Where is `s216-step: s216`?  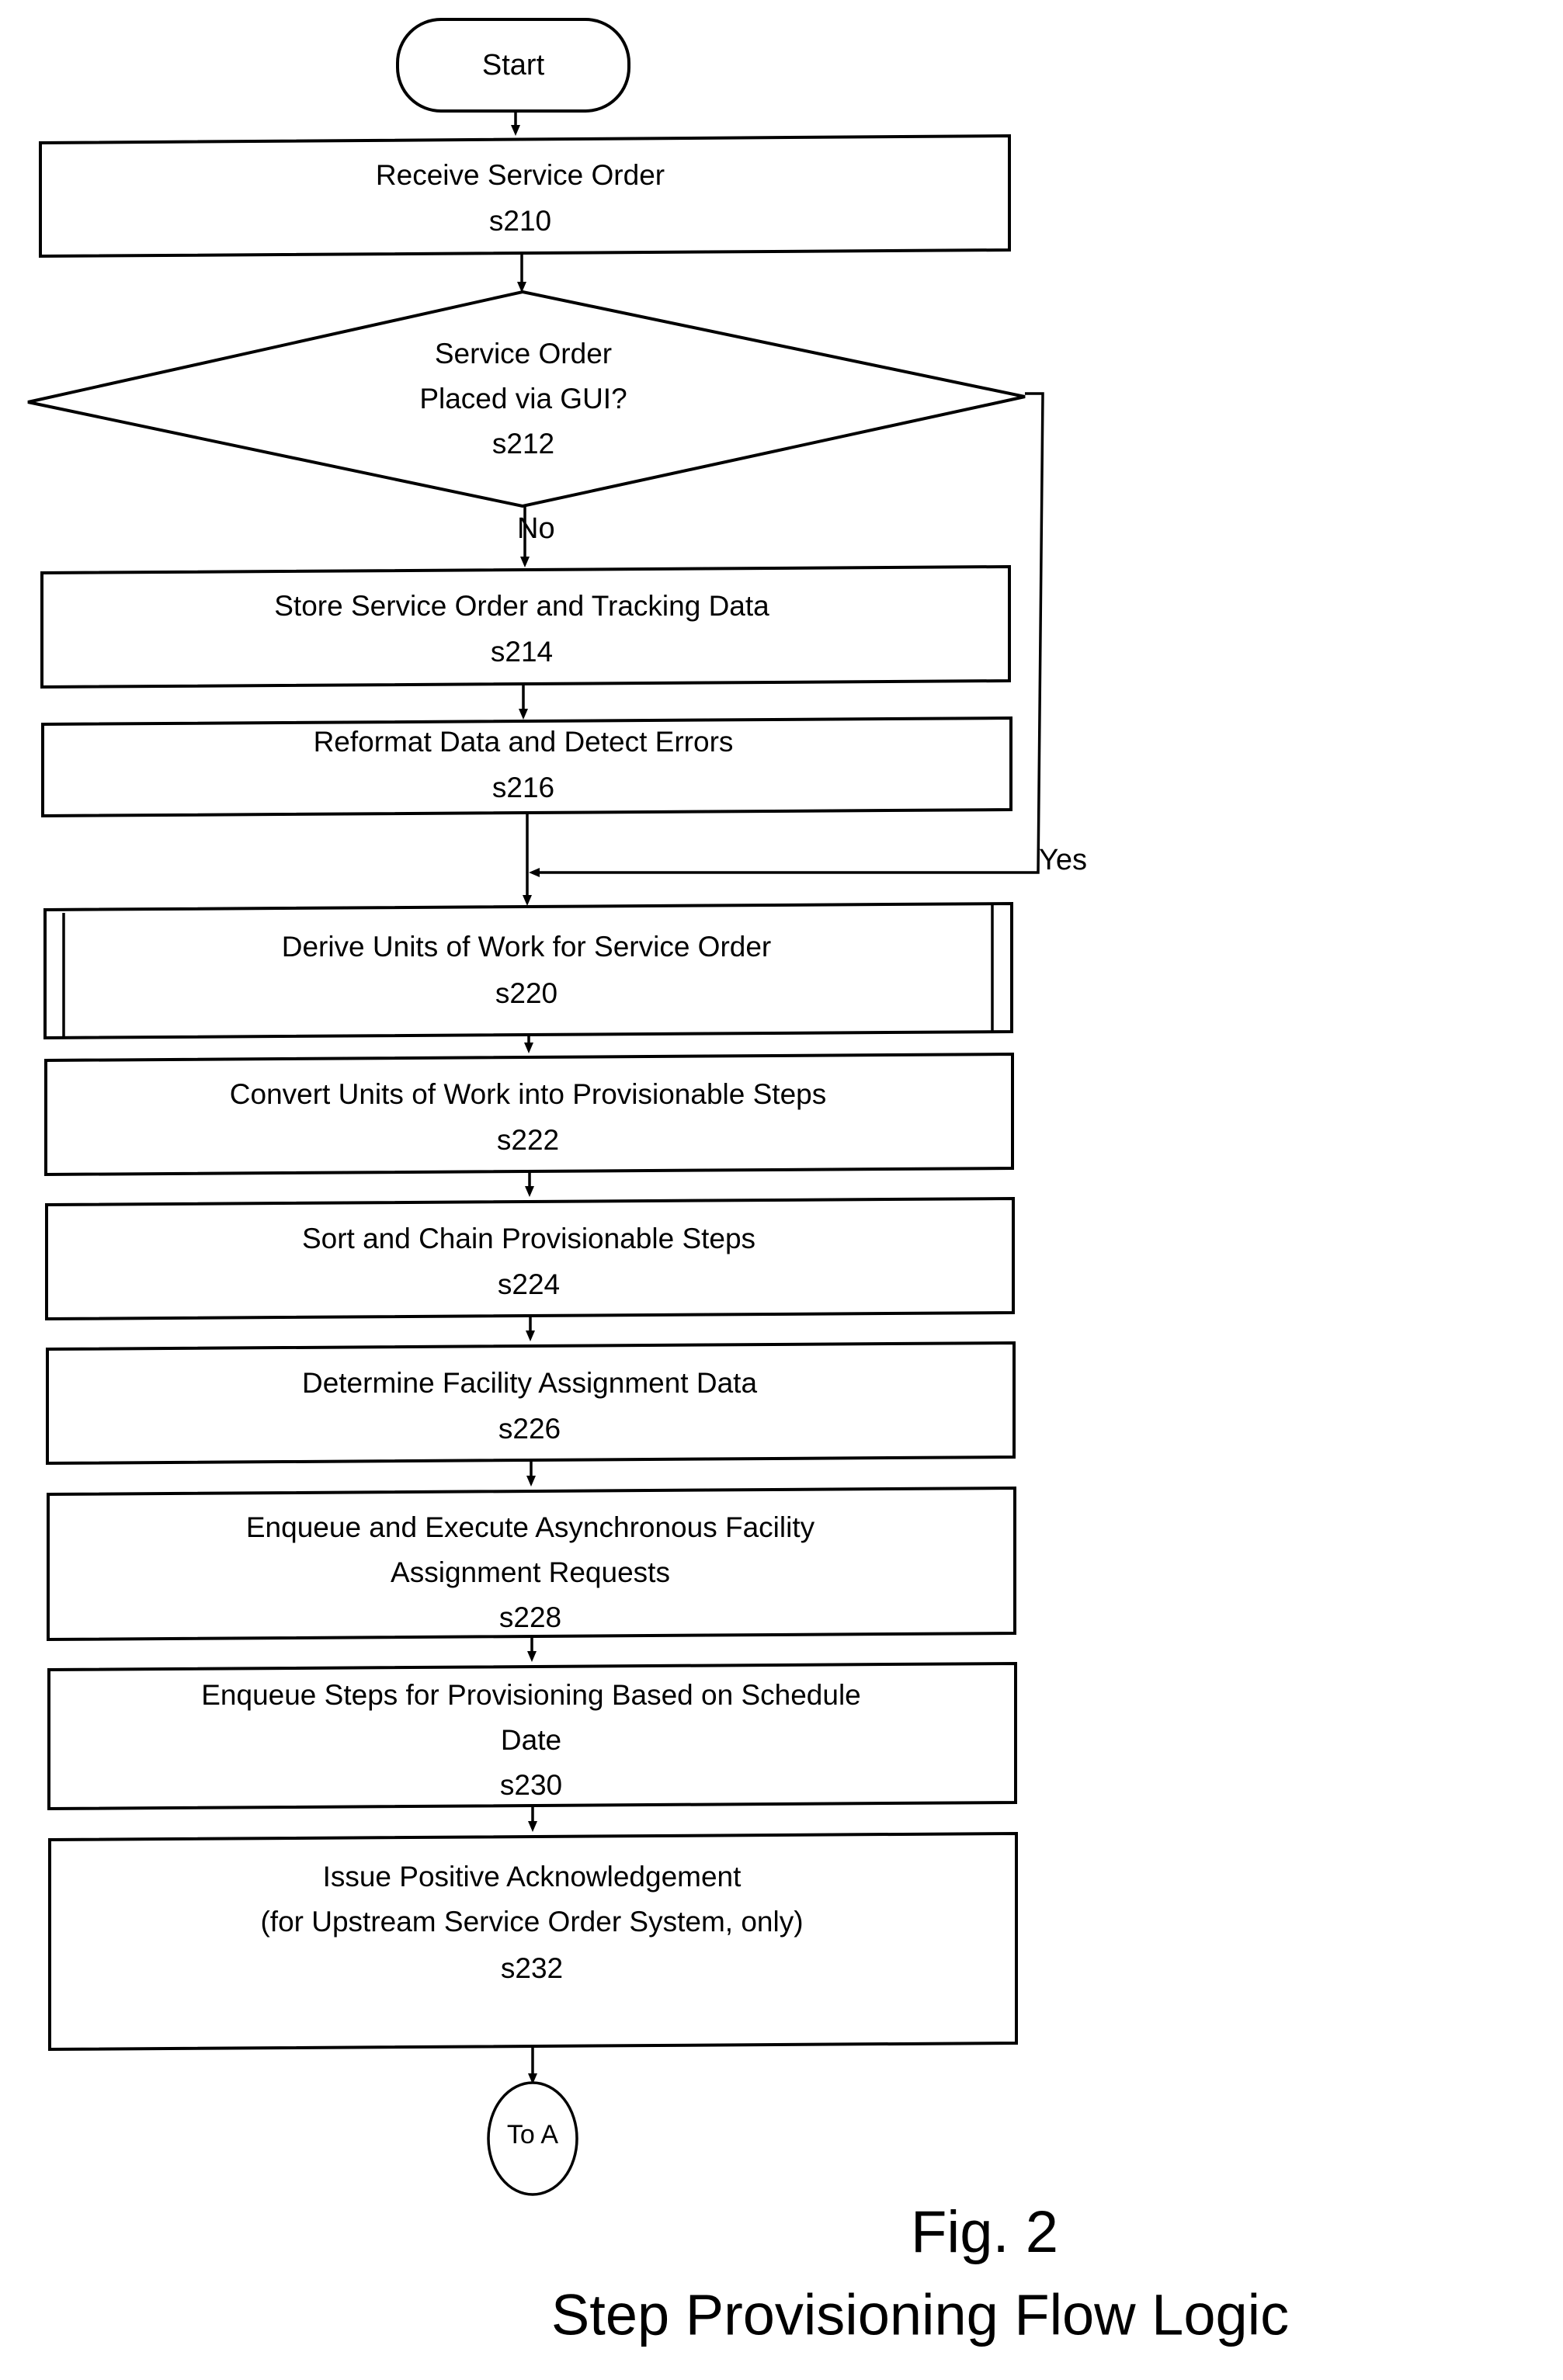 s216-step: s216 is located at coordinates (523, 787).